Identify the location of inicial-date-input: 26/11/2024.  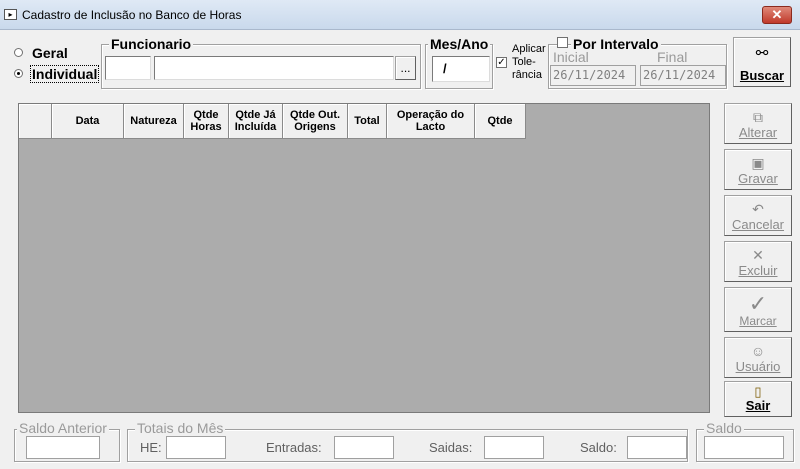
(593, 75).